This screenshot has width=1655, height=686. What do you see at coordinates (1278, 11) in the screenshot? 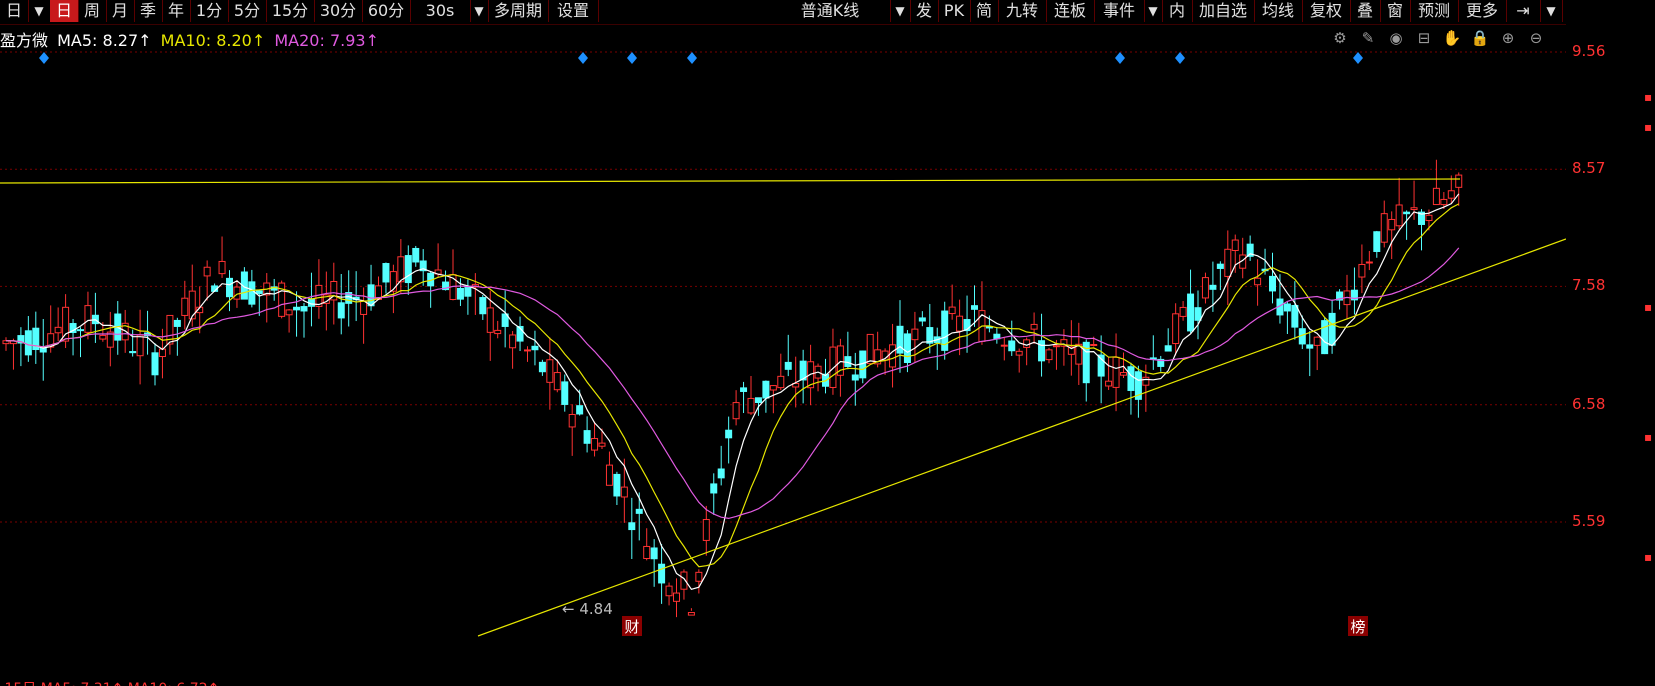
I see `toolbar-button: 均线` at bounding box center [1278, 11].